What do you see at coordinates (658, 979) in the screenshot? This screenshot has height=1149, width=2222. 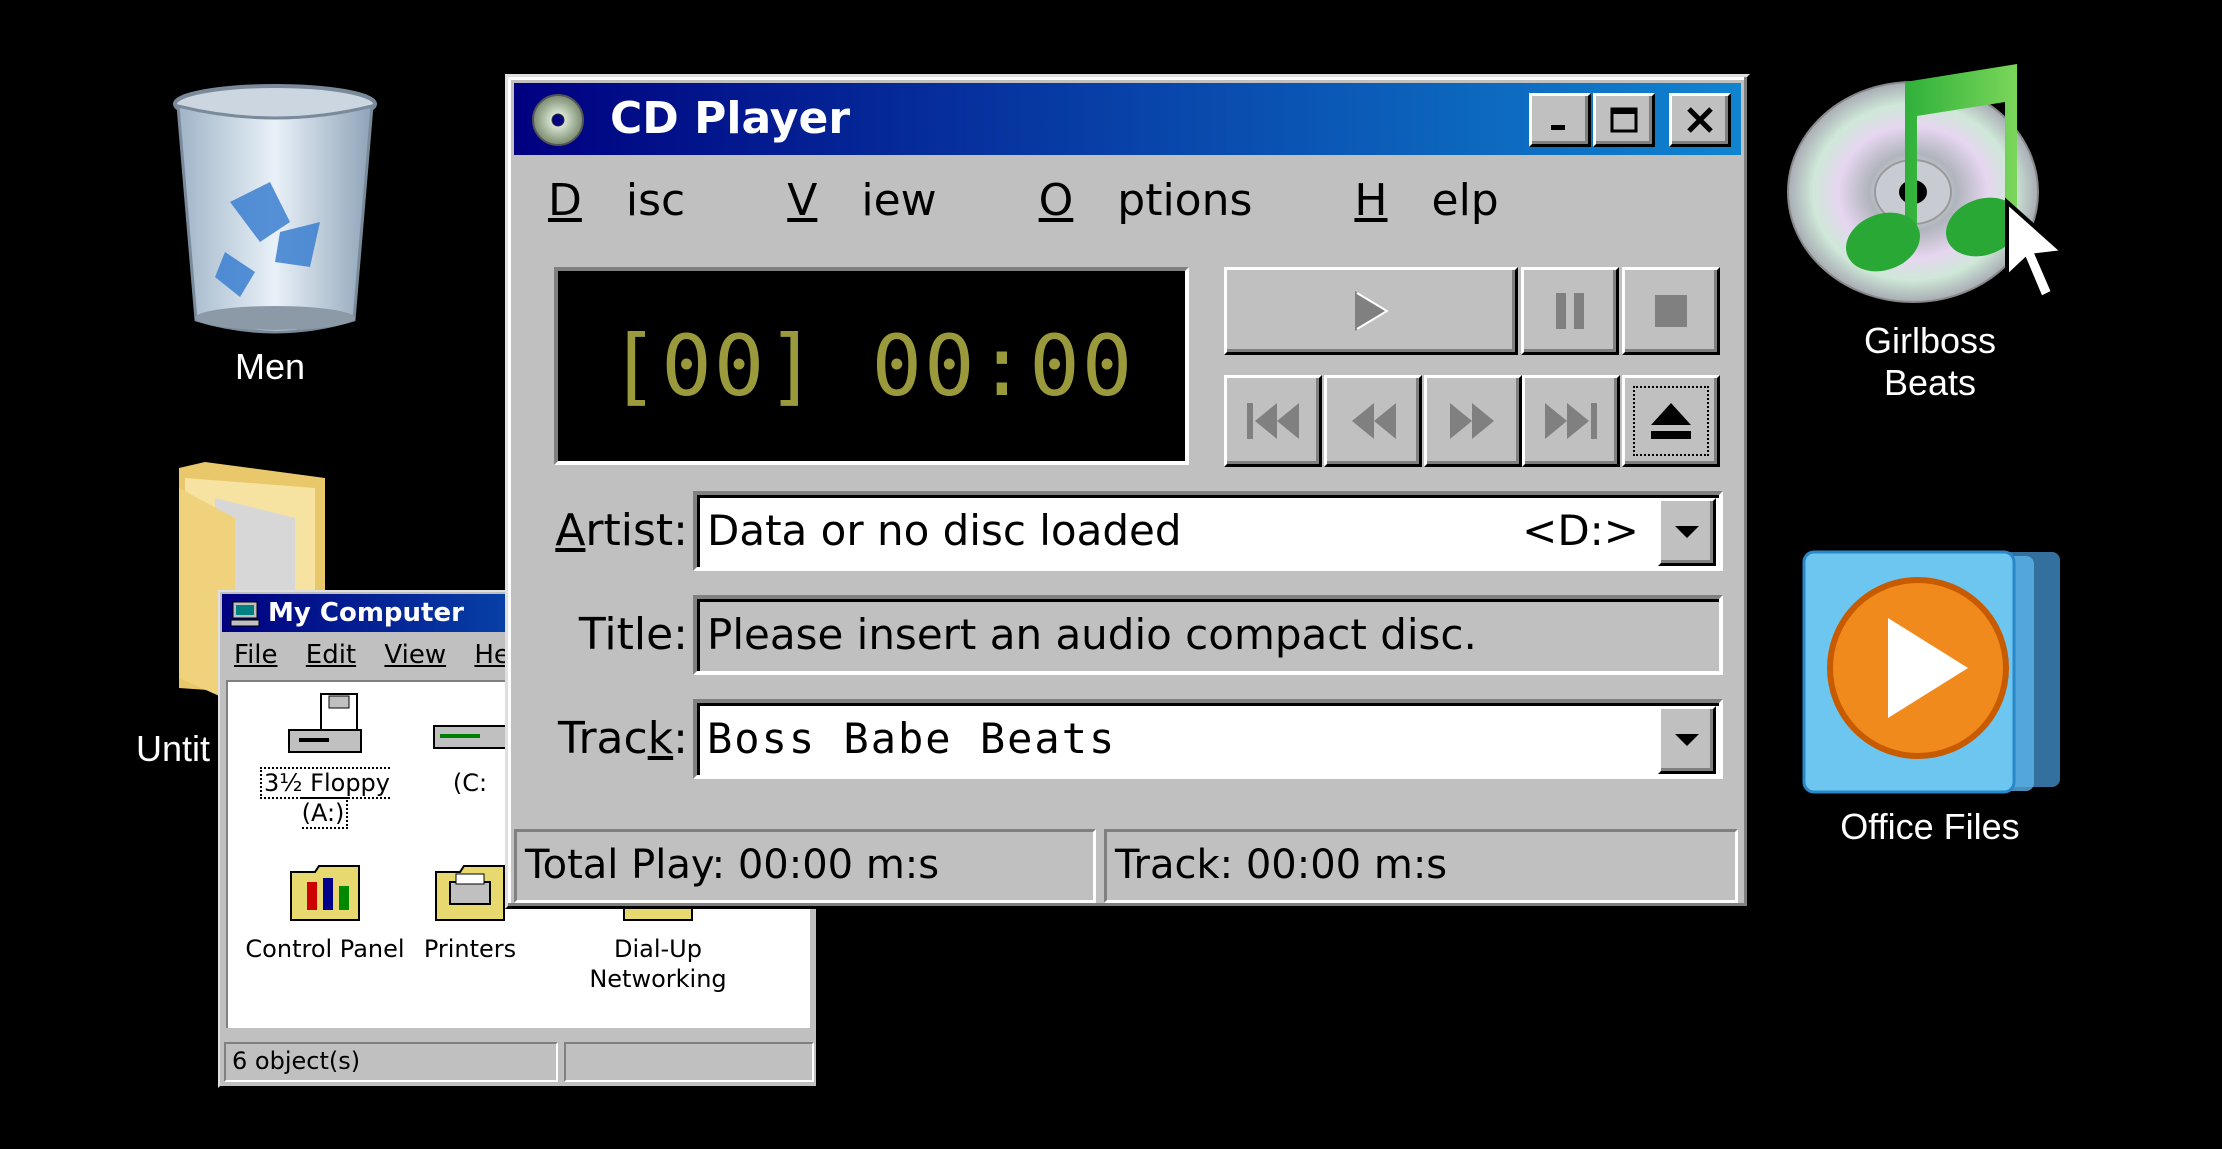 I see `item-label: Networking` at bounding box center [658, 979].